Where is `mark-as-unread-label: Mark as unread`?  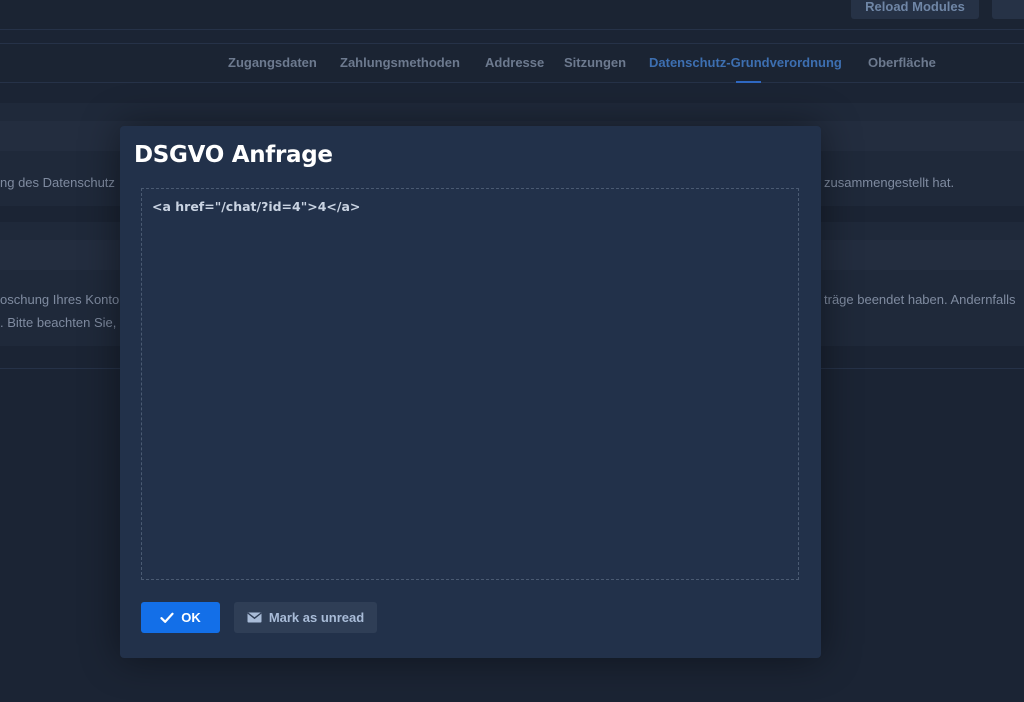
mark-as-unread-label: Mark as unread is located at coordinates (316, 617).